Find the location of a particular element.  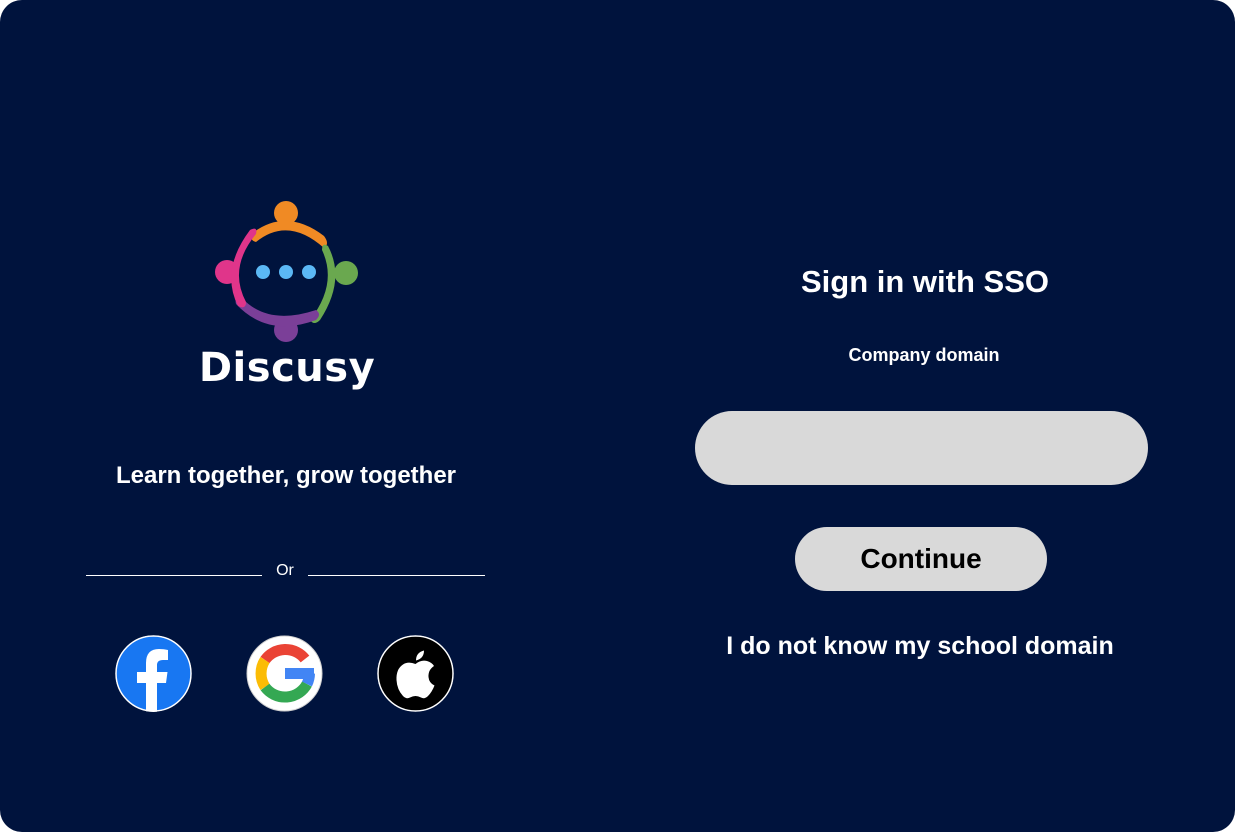

apple-icon is located at coordinates (415, 673).